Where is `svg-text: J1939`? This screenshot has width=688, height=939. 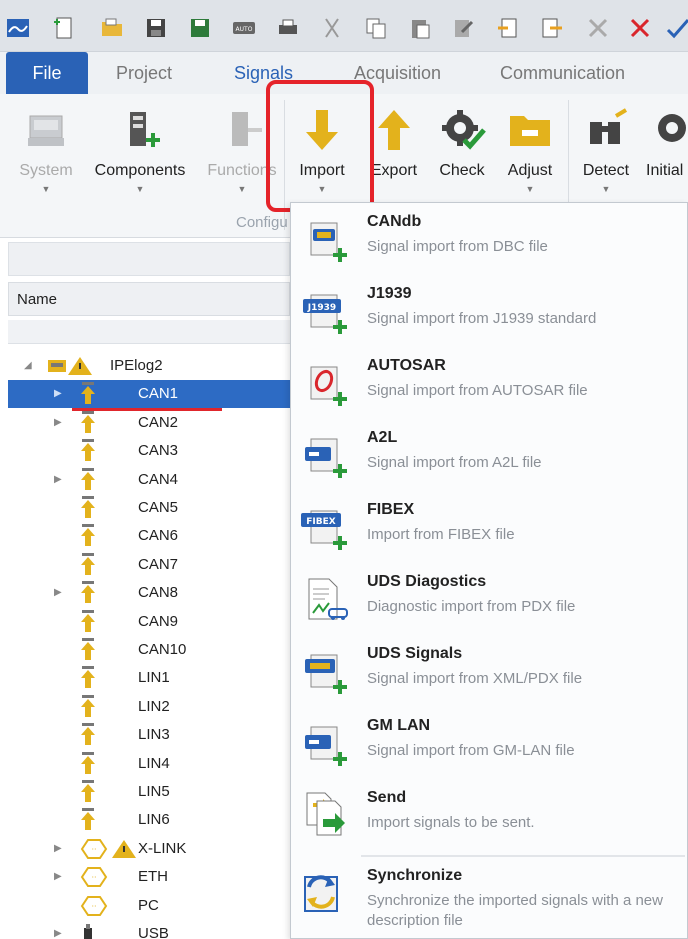
svg-text: J1939 is located at coordinates (321, 308).